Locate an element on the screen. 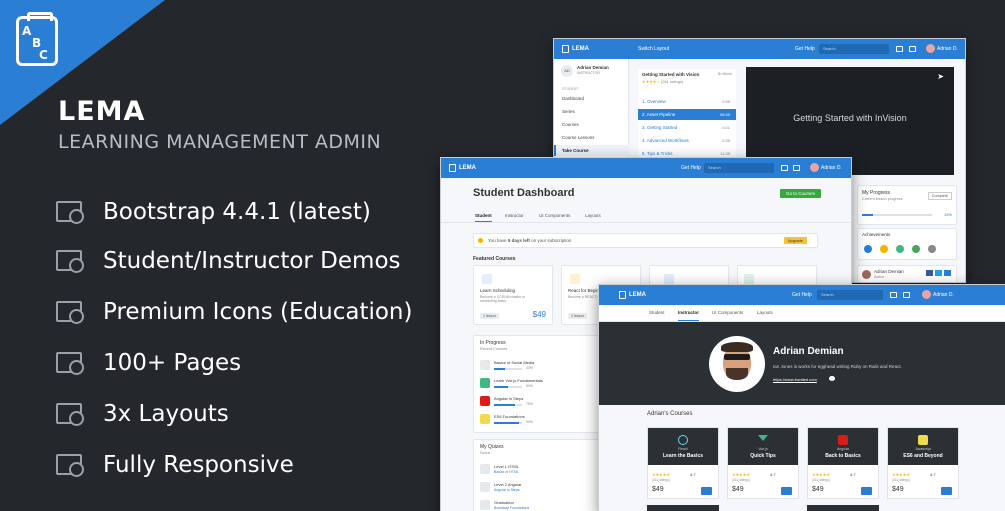 The image size is (1005, 511). go-to-courses-button: Go to Courses is located at coordinates (801, 193).